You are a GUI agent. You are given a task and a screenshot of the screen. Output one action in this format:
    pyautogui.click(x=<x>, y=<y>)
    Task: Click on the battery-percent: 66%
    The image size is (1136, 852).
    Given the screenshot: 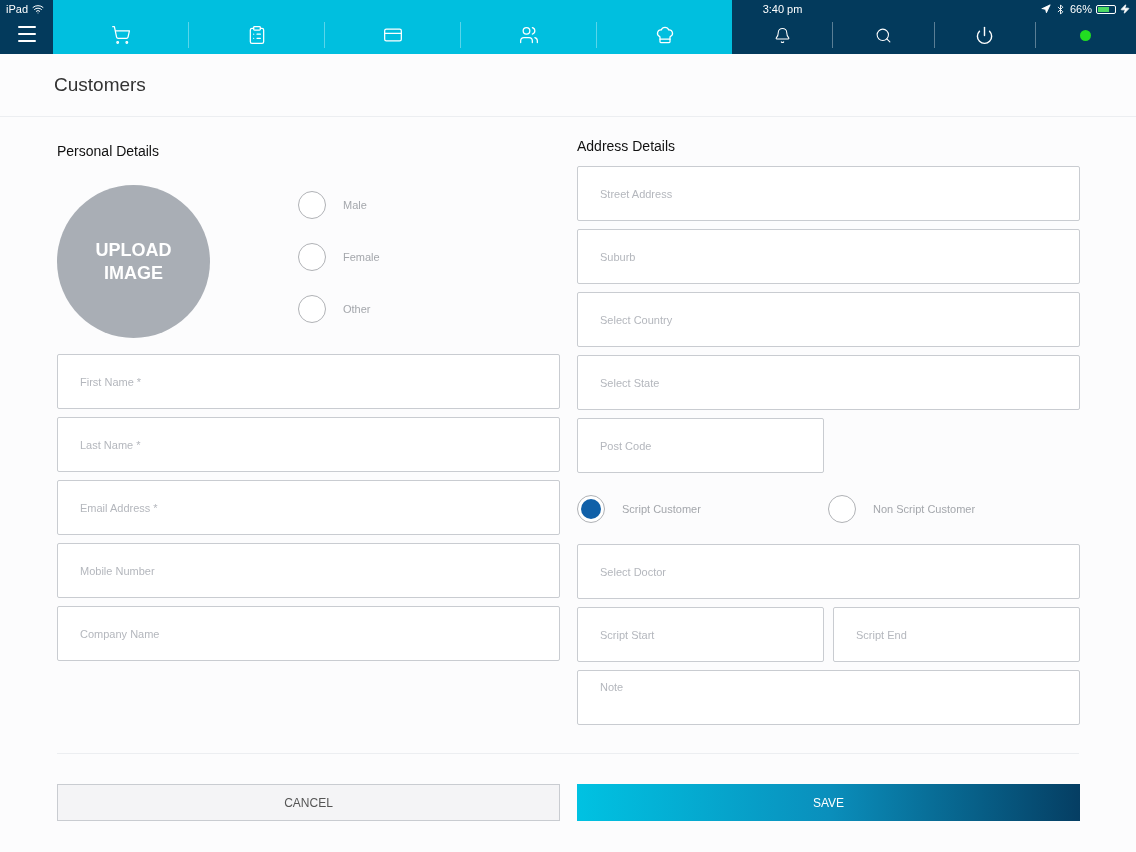 What is the action you would take?
    pyautogui.click(x=1080, y=9)
    